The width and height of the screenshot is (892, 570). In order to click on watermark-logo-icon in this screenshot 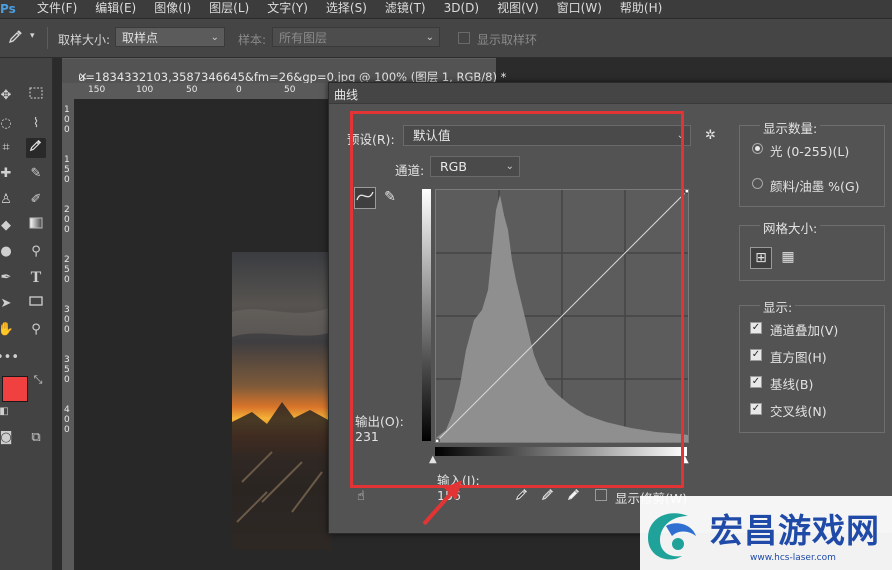, I will do `click(672, 536)`.